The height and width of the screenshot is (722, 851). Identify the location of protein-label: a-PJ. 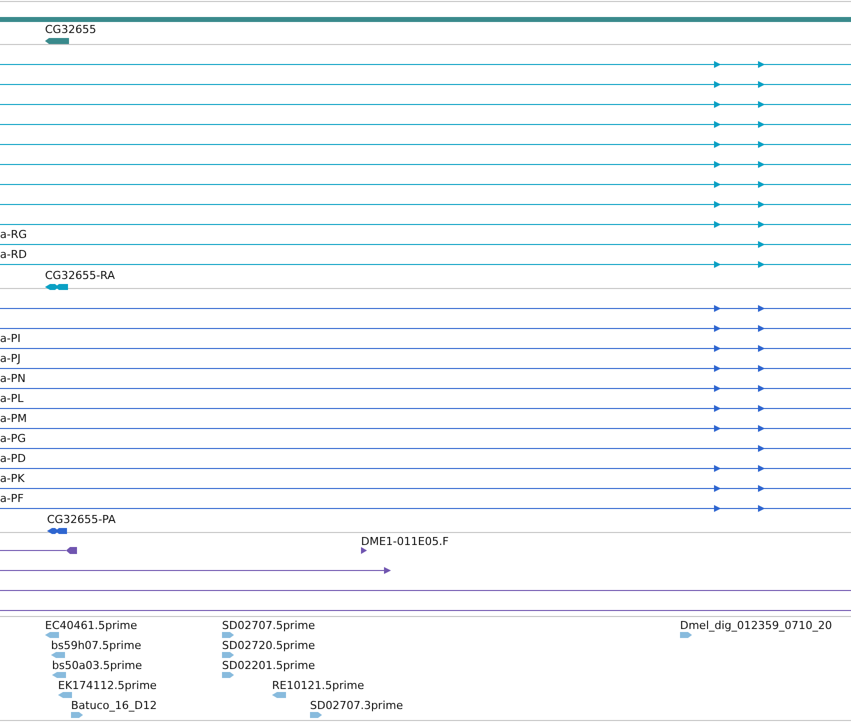
(10, 358).